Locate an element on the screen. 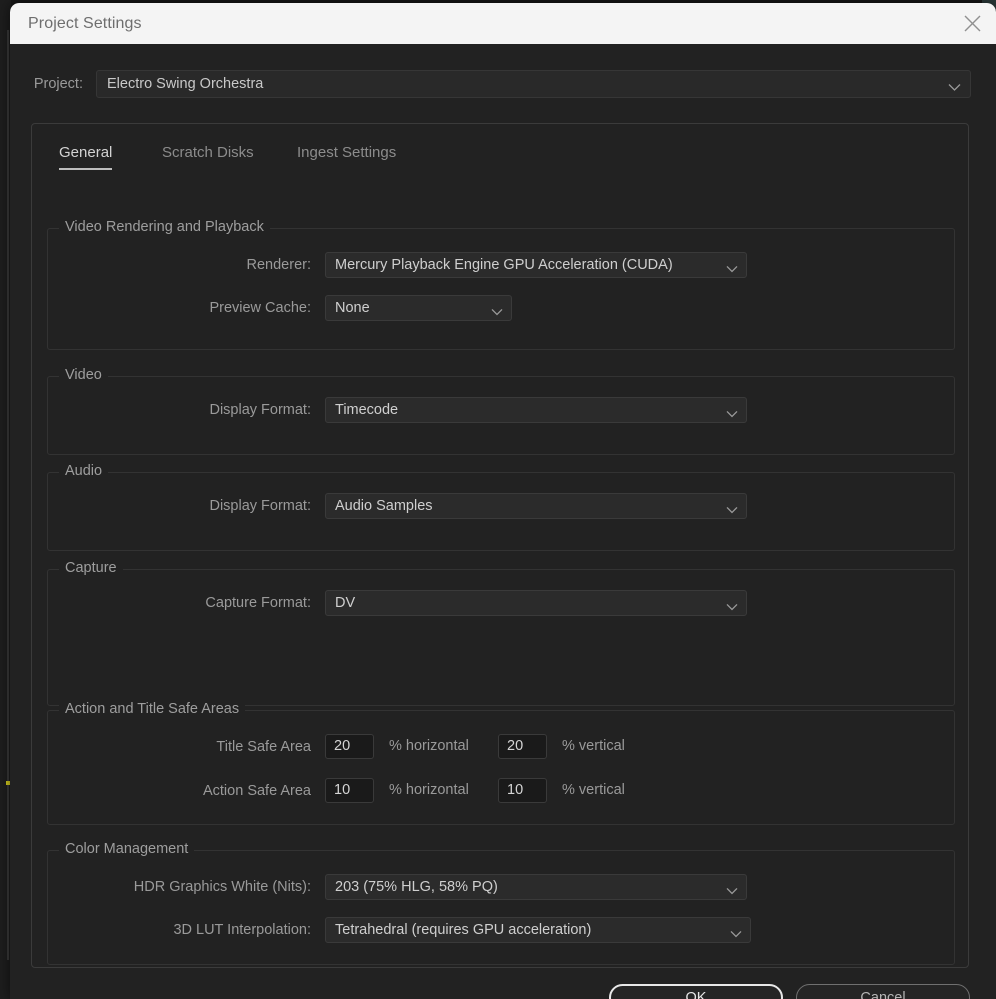  tab-bar: General Scratch Disks Ingest Settings is located at coordinates (500, 160).